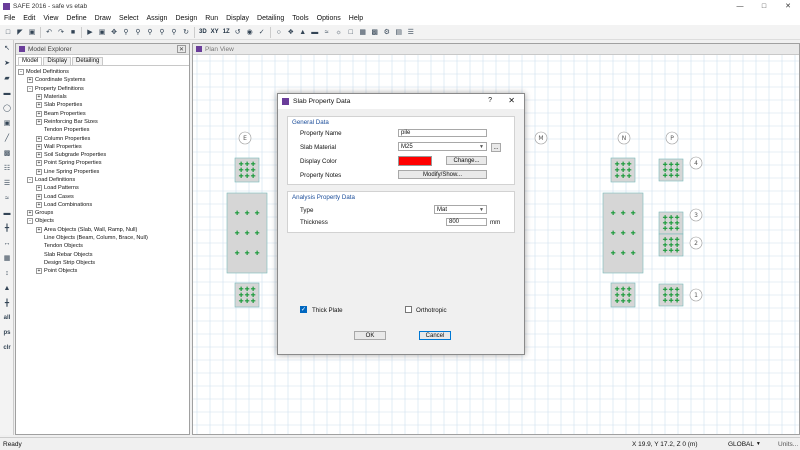 The width and height of the screenshot is (800, 450). I want to click on menu-select: Select, so click(128, 18).